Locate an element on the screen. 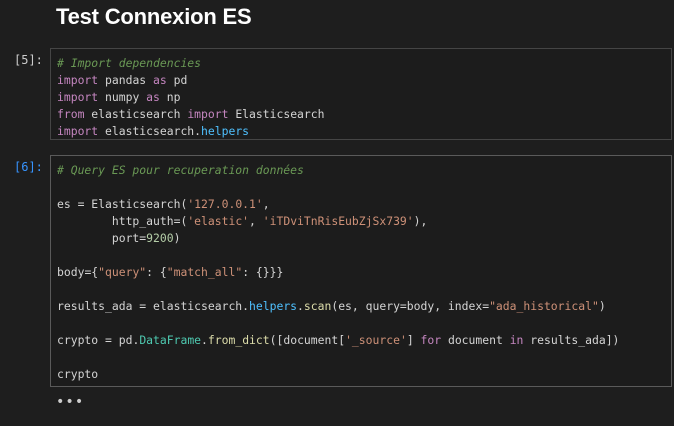 This screenshot has width=674, height=426. execution-count: [6]: is located at coordinates (28, 167).